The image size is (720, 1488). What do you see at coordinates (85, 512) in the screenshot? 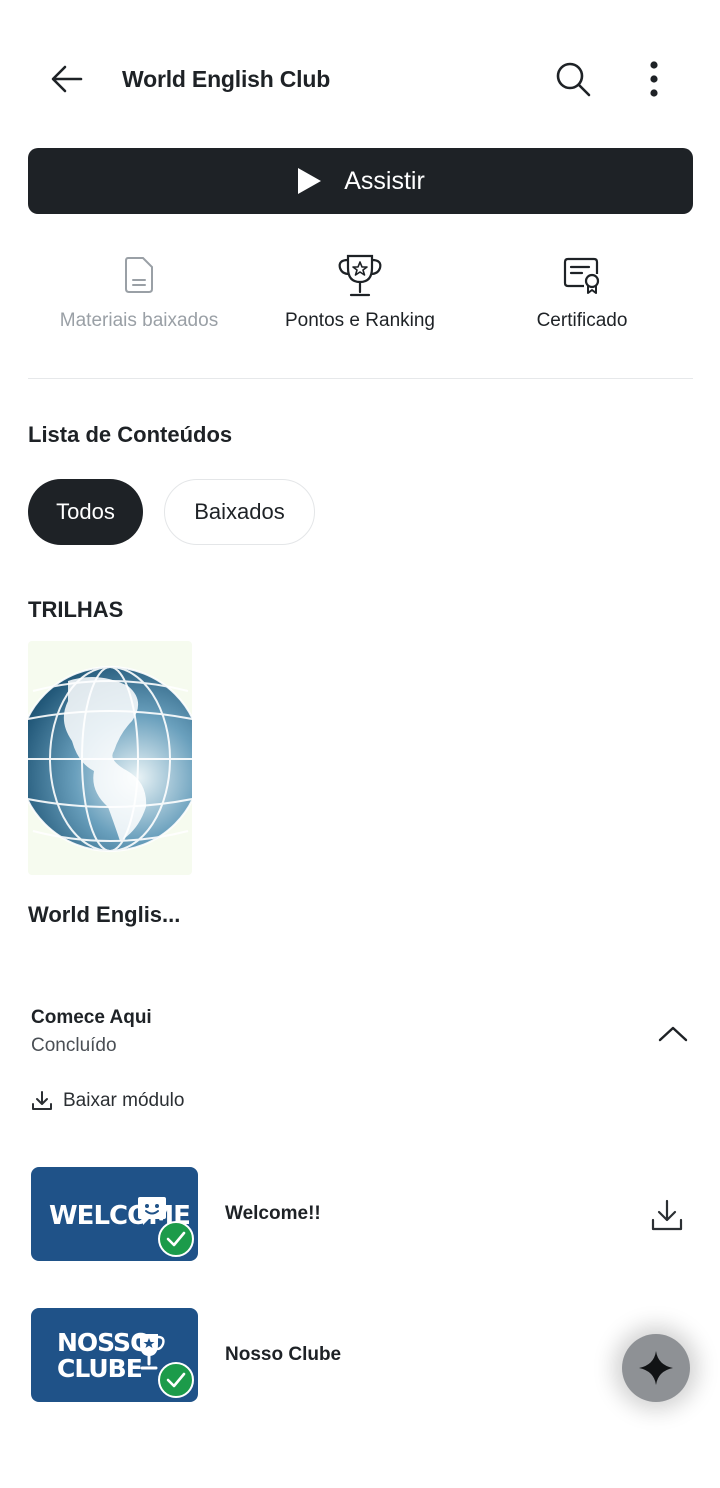
I see `filter-chip-all: Todos` at bounding box center [85, 512].